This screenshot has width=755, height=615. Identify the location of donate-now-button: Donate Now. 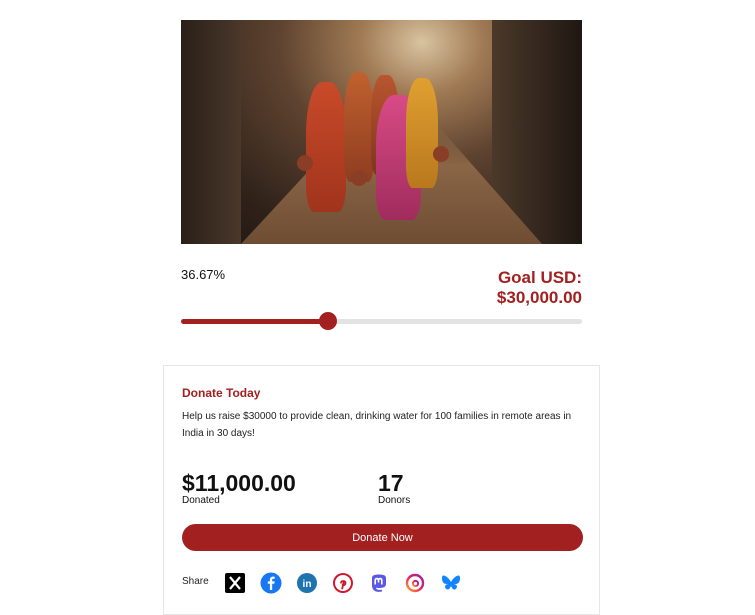
(382, 537).